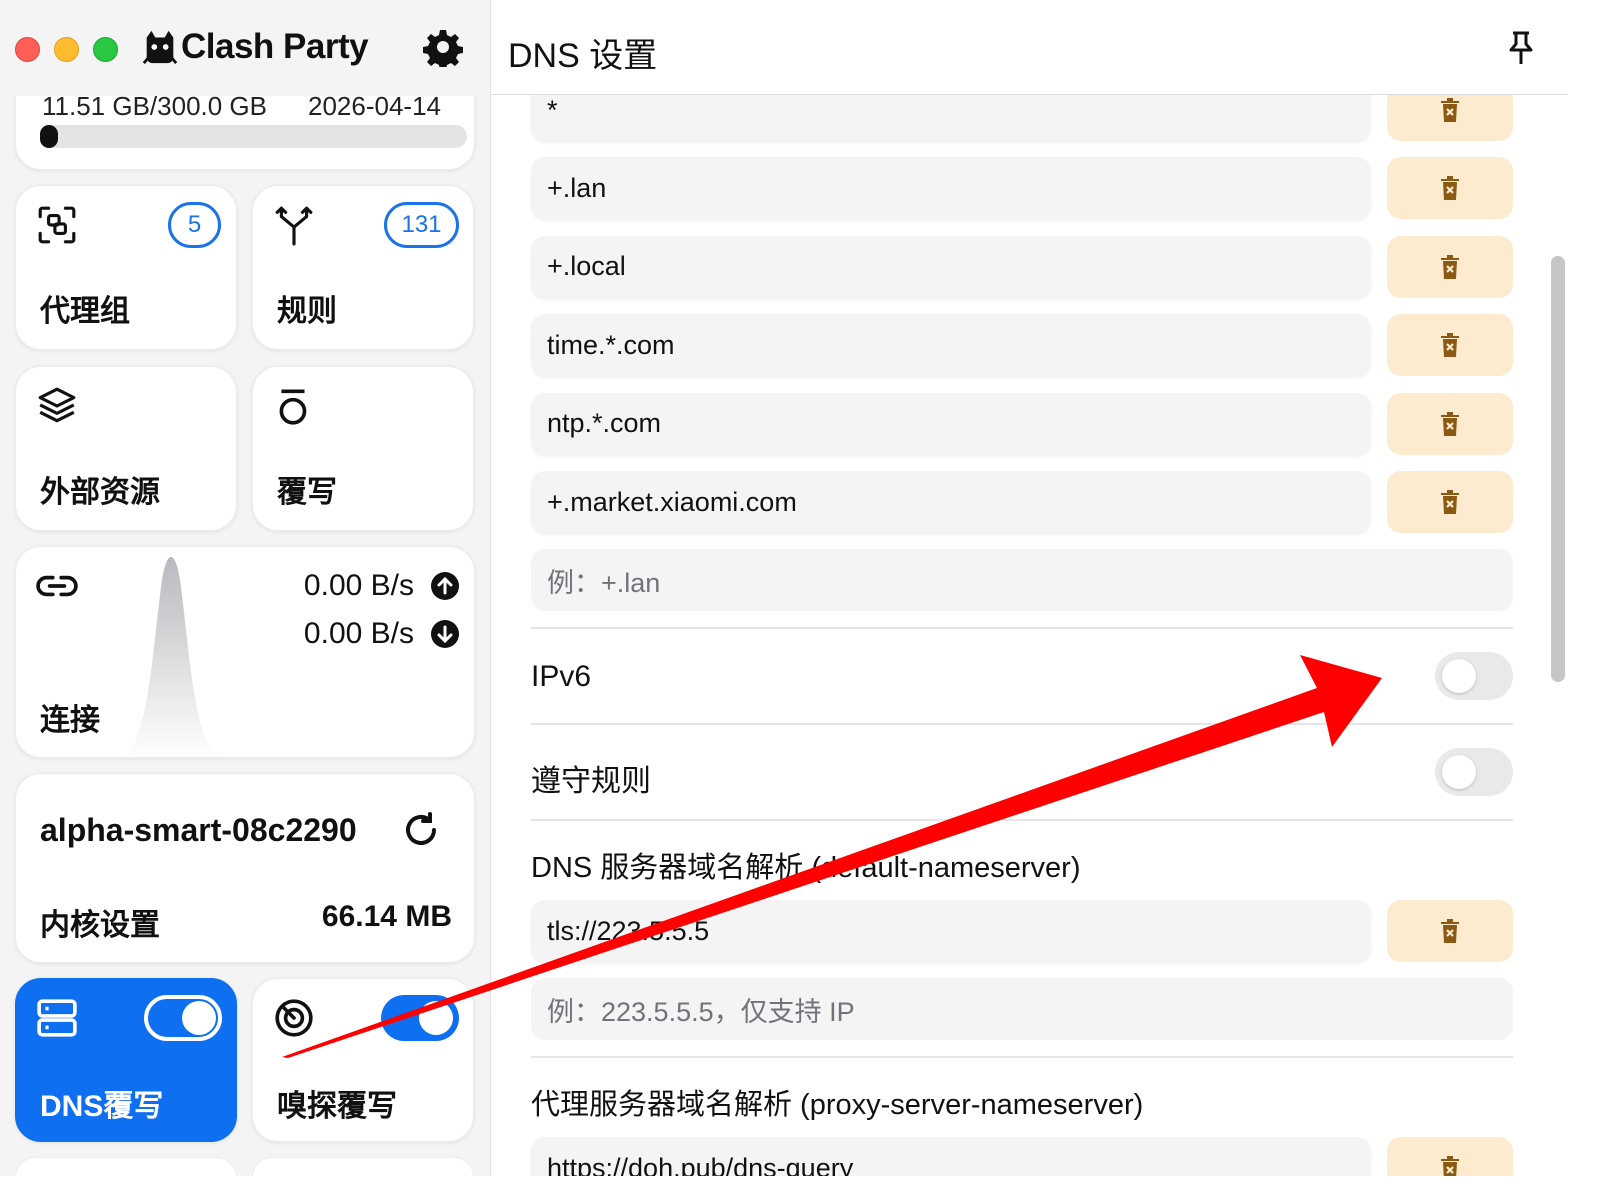  Describe the element at coordinates (102, 1106) in the screenshot. I see `dns-override-label: DNS覆写` at that location.